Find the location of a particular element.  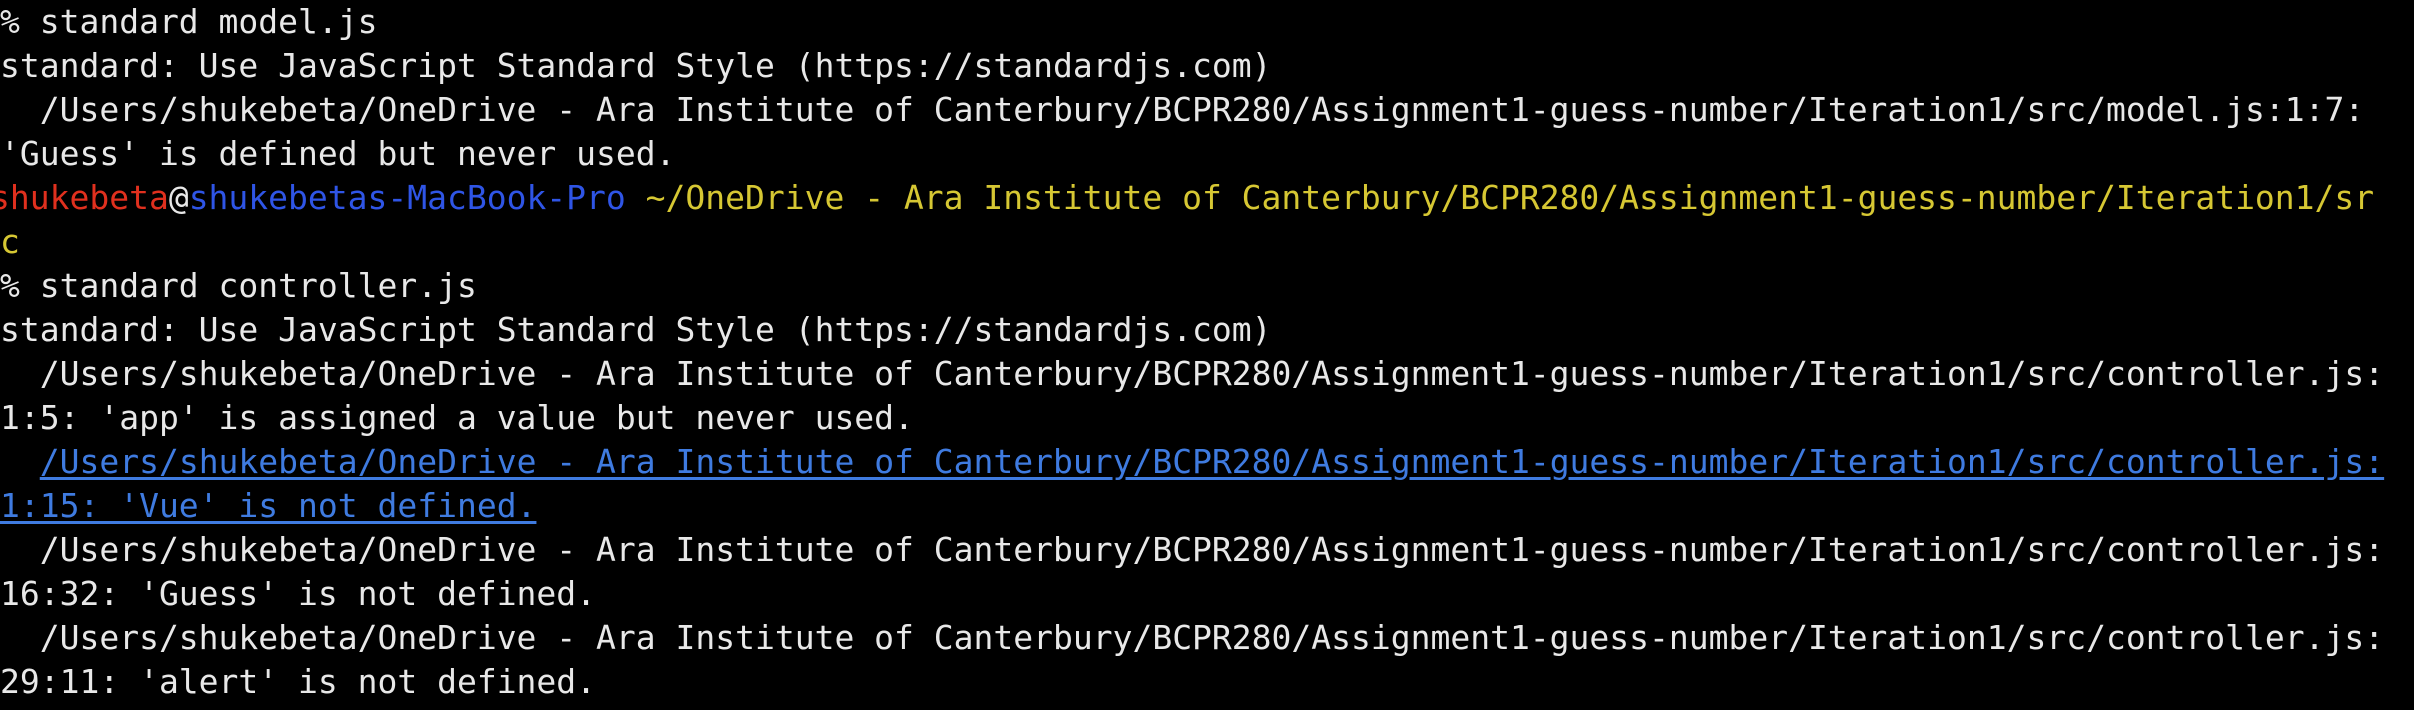

prompt-path-wrap: c is located at coordinates (10, 241).